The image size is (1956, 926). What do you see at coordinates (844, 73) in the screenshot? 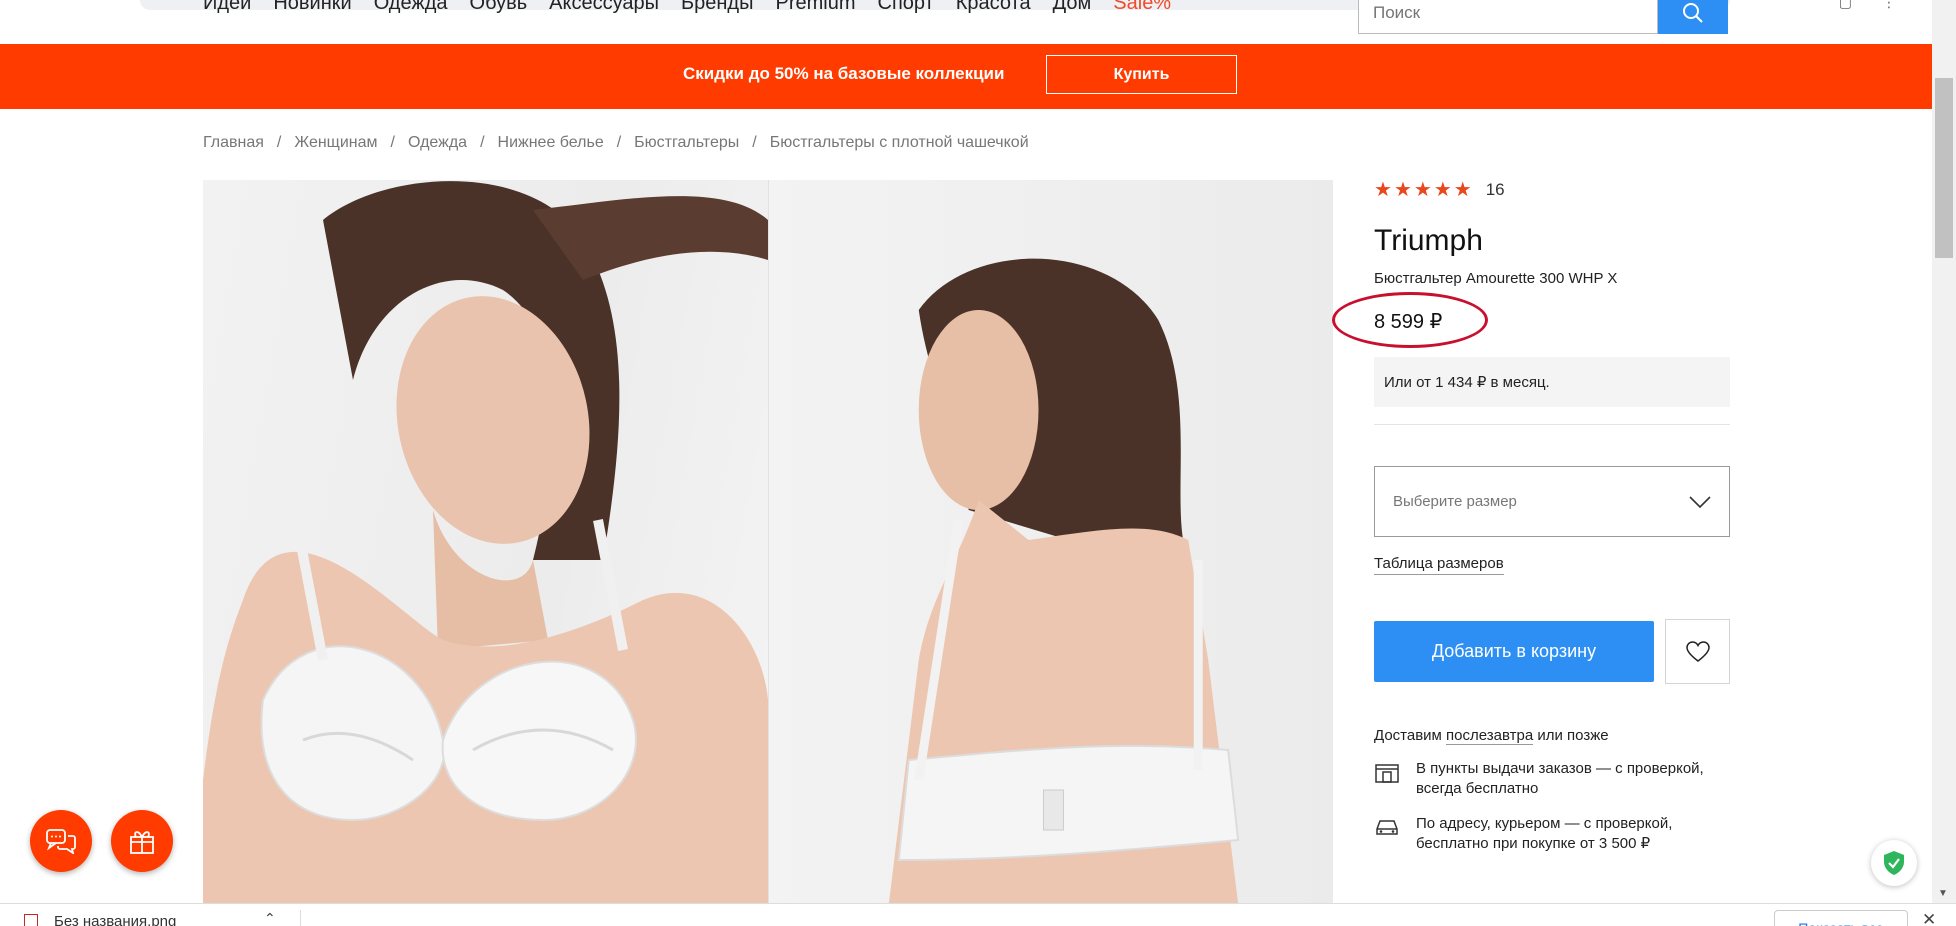
I see `promo-text: Скидки до 50% на базовые коллекции` at bounding box center [844, 73].